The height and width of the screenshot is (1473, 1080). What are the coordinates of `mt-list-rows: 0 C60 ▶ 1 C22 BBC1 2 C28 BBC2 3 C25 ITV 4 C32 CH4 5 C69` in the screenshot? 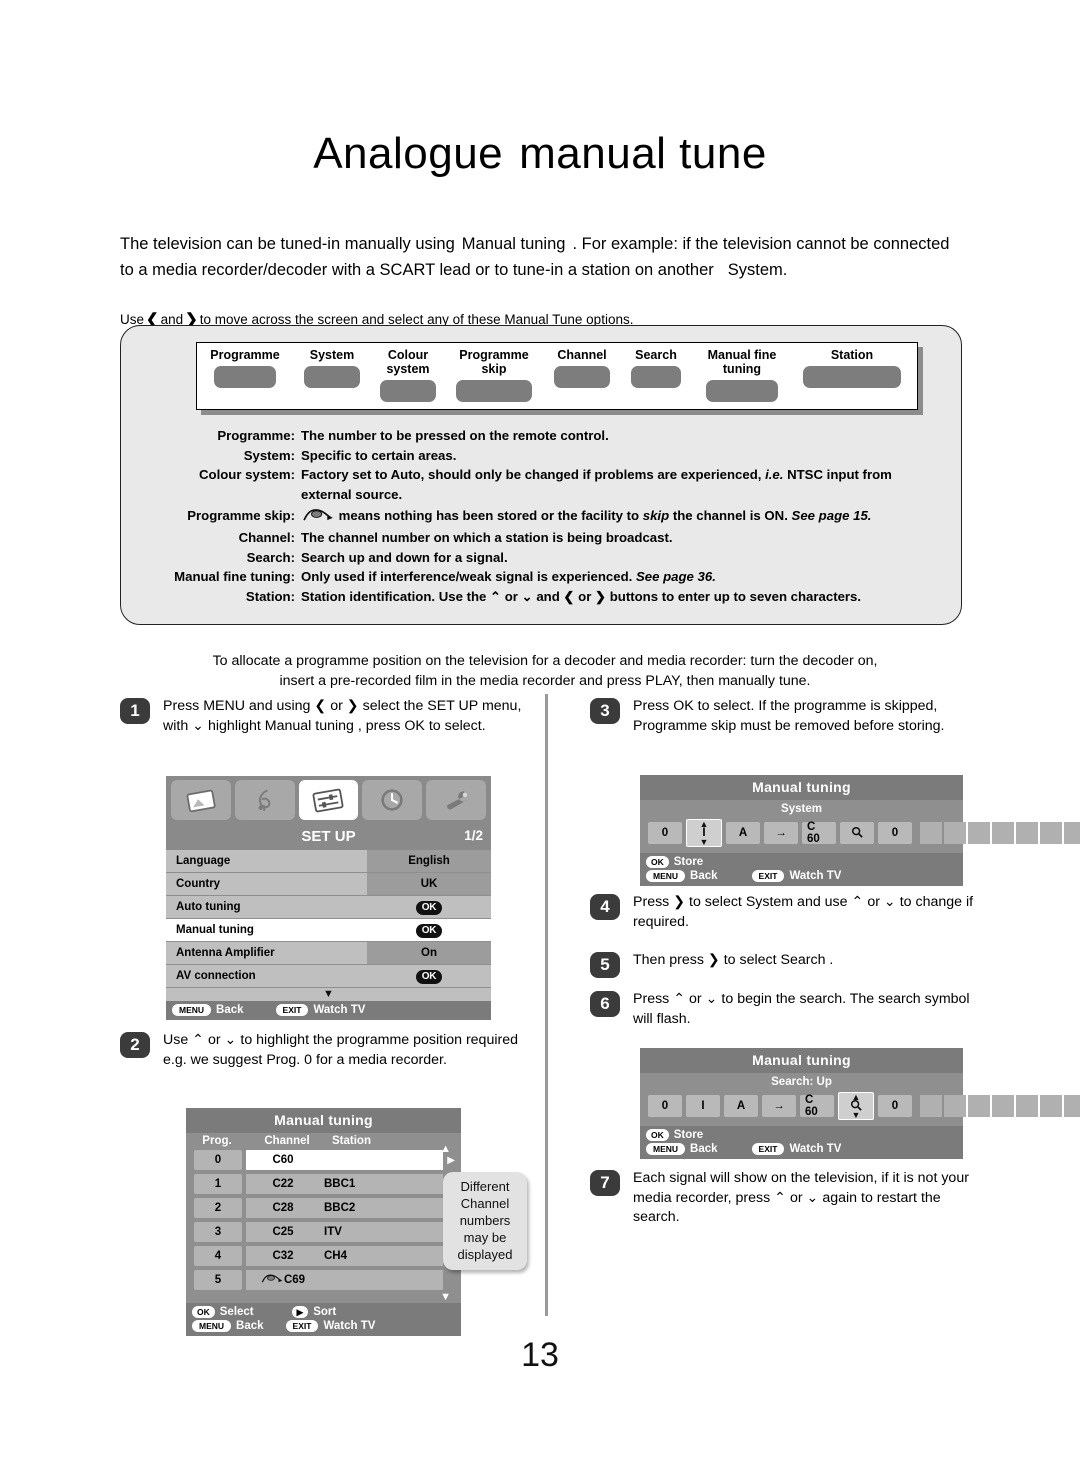 It's located at (323, 1220).